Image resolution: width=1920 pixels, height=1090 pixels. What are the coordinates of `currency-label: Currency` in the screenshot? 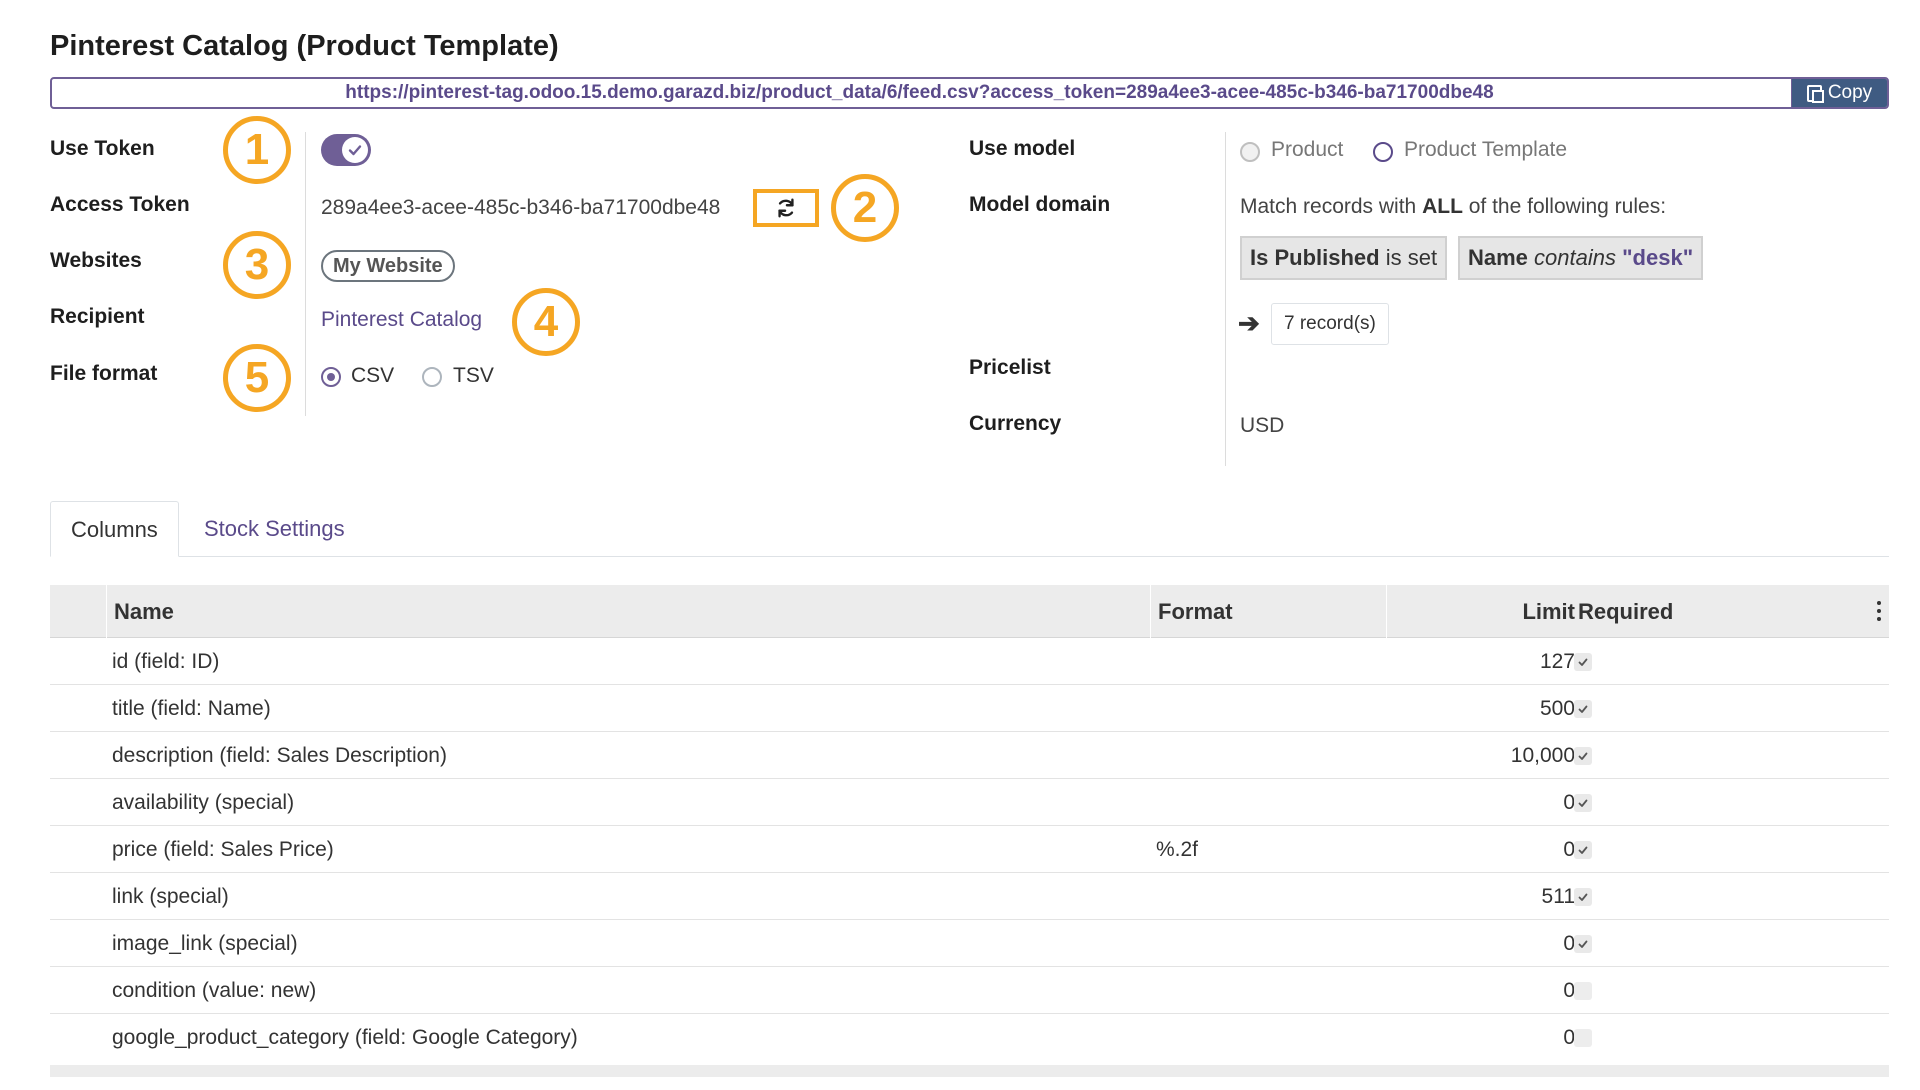 It's located at (1015, 423).